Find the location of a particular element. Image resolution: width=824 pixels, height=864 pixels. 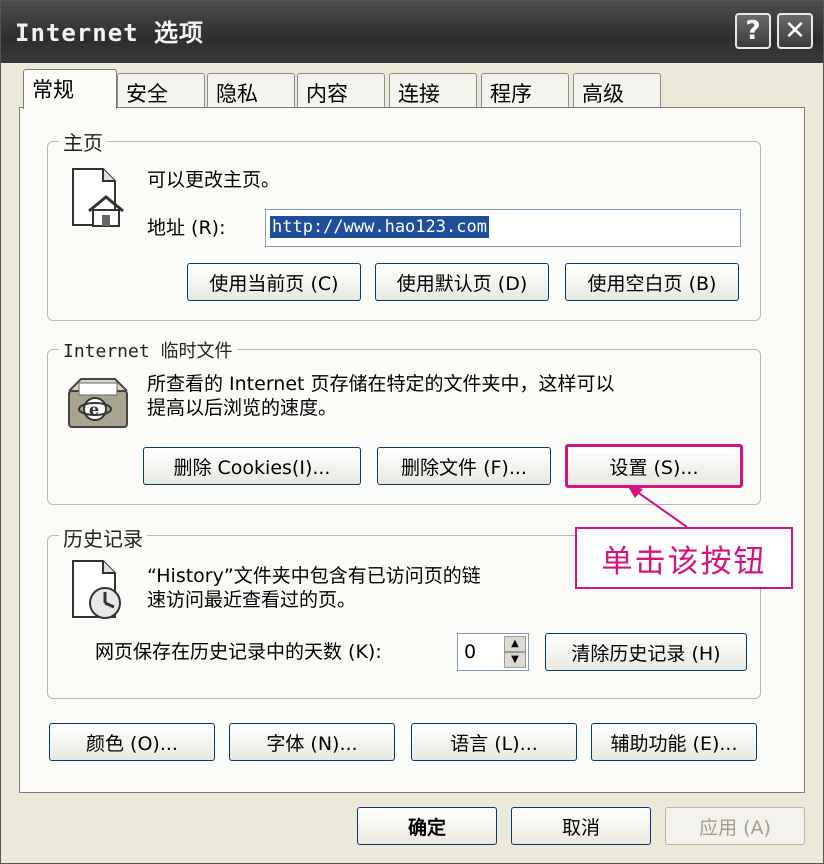

callout-arrow is located at coordinates (657, 506).